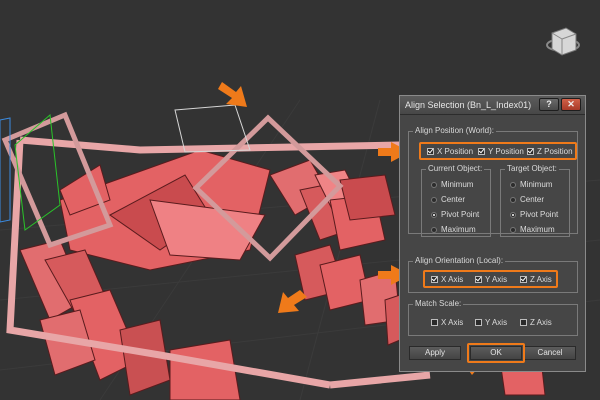 Image resolution: width=600 pixels, height=400 pixels. I want to click on current-maximum-dot, so click(434, 229).